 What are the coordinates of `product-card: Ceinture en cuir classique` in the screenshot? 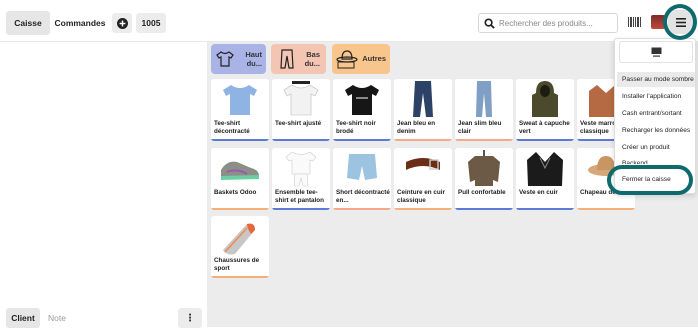 It's located at (423, 179).